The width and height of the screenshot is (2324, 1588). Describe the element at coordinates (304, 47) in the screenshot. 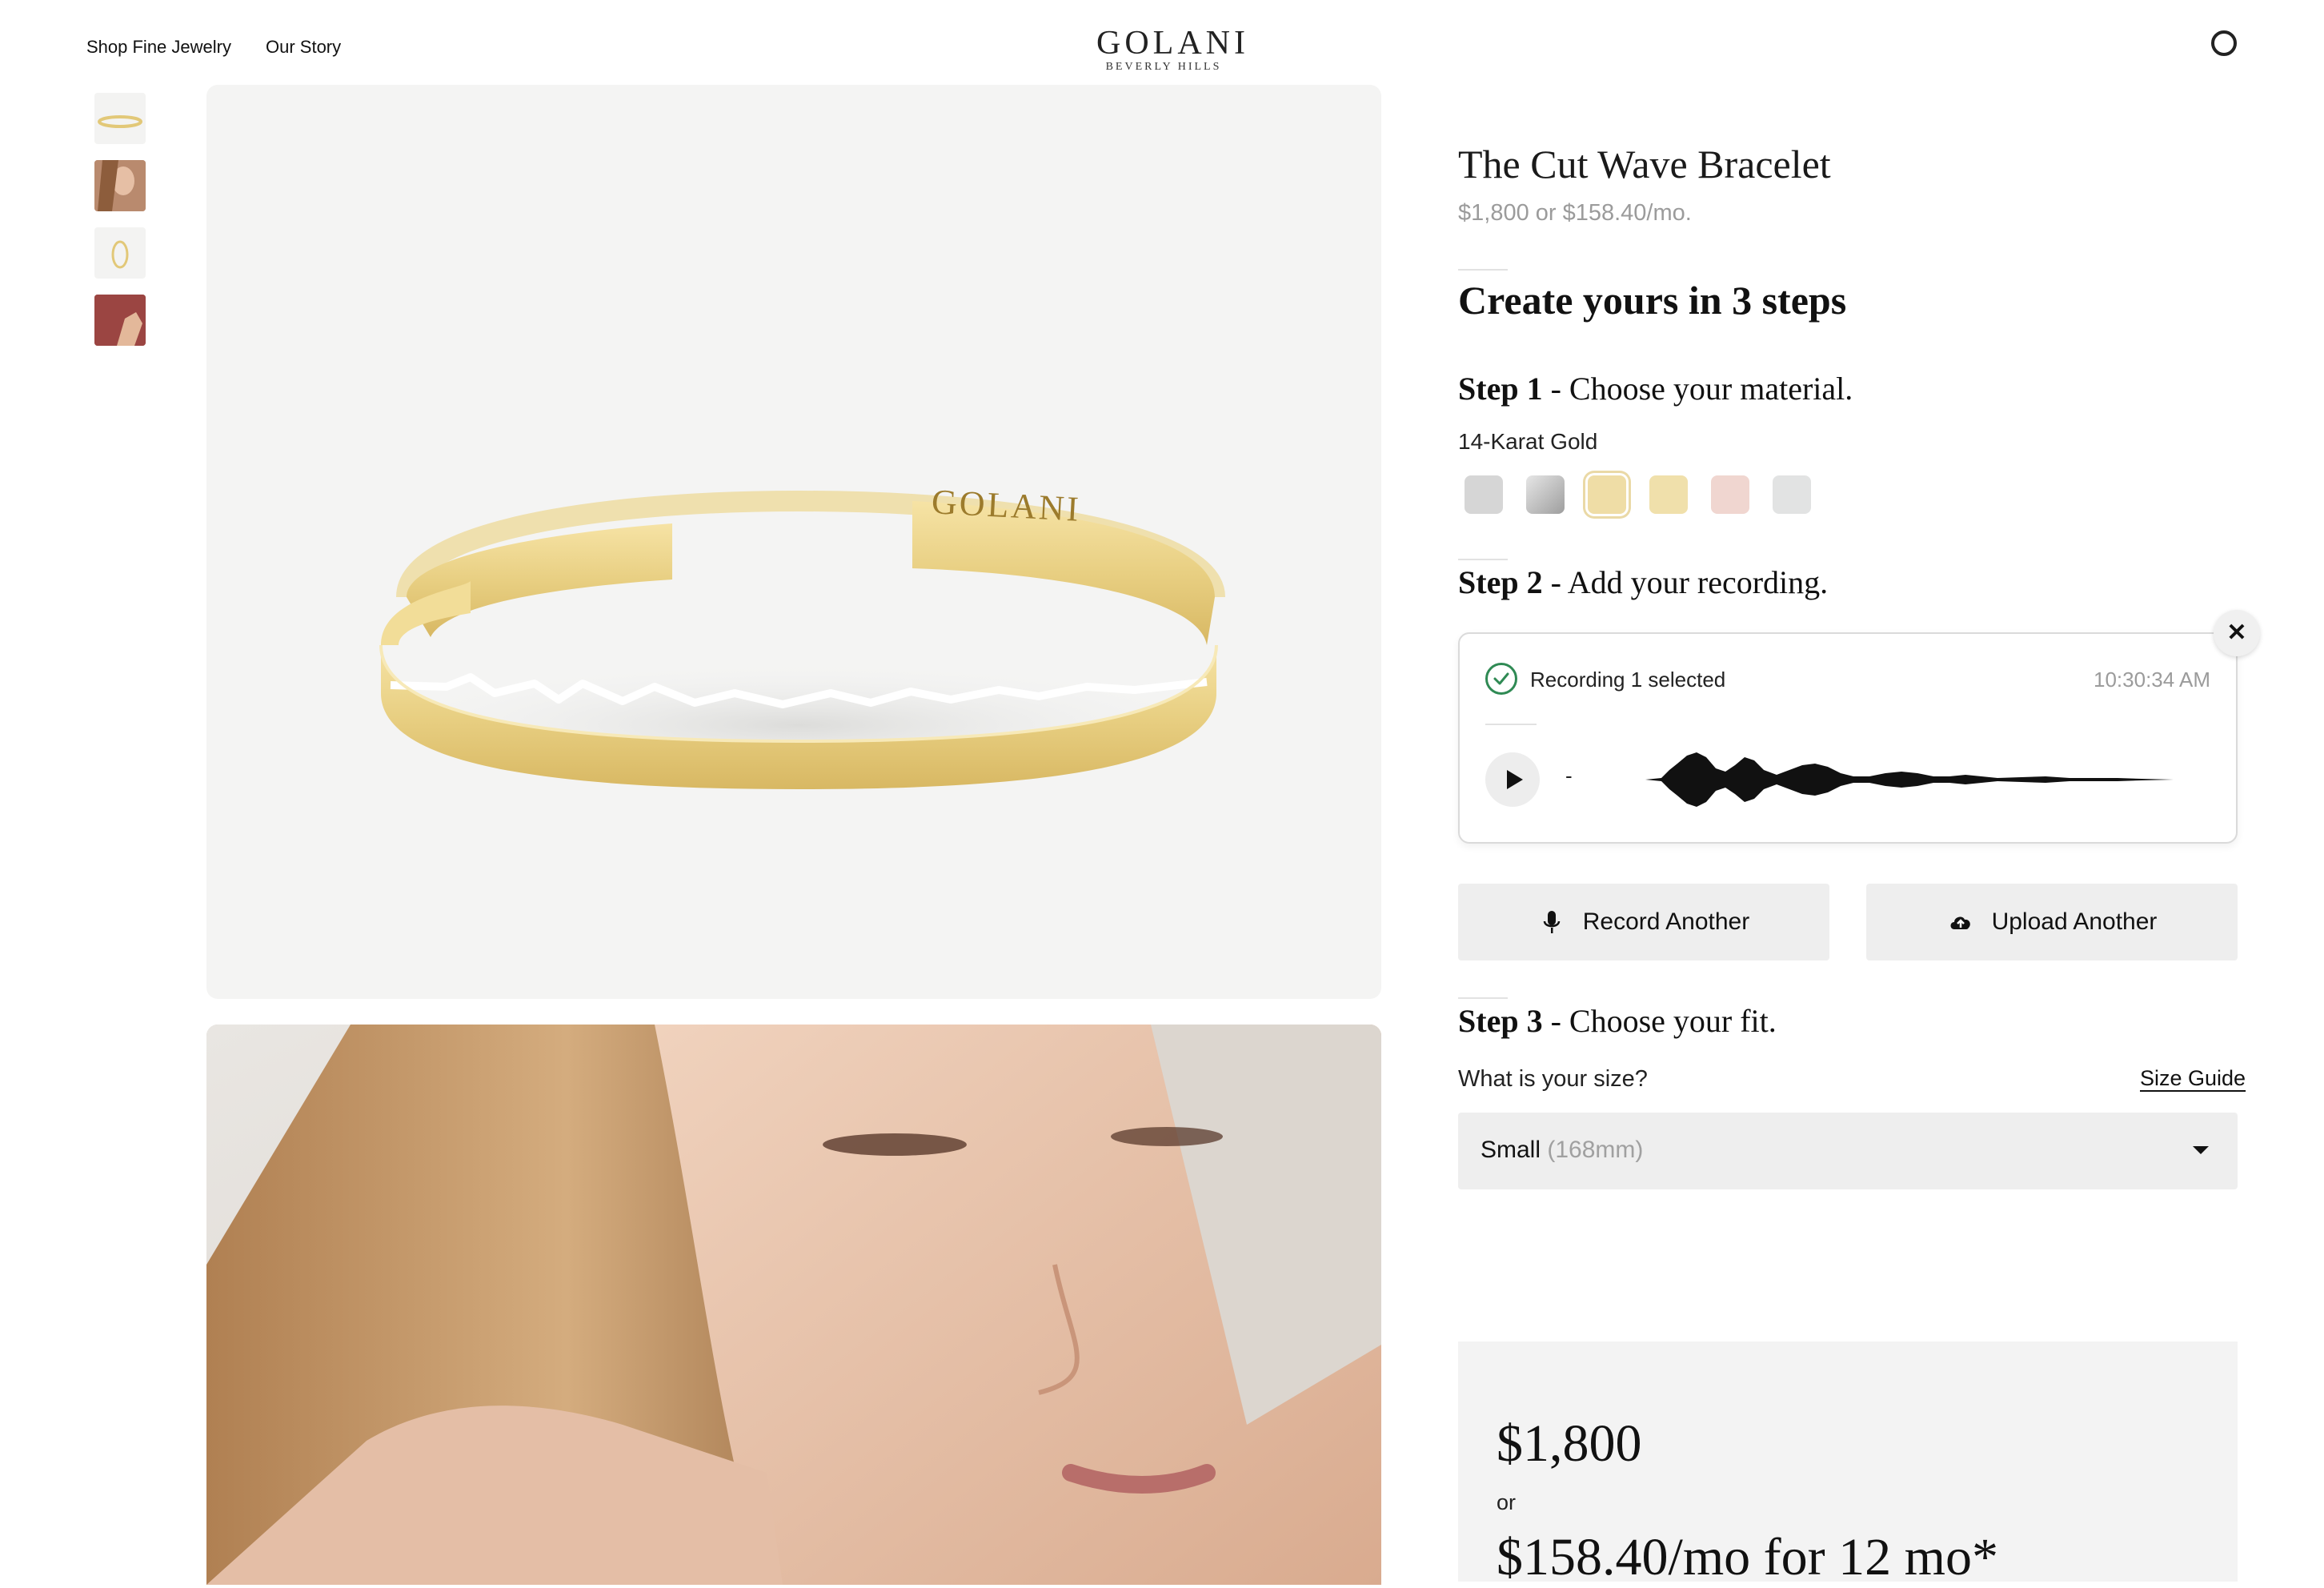

I see `nav-our-story: Our Story` at that location.